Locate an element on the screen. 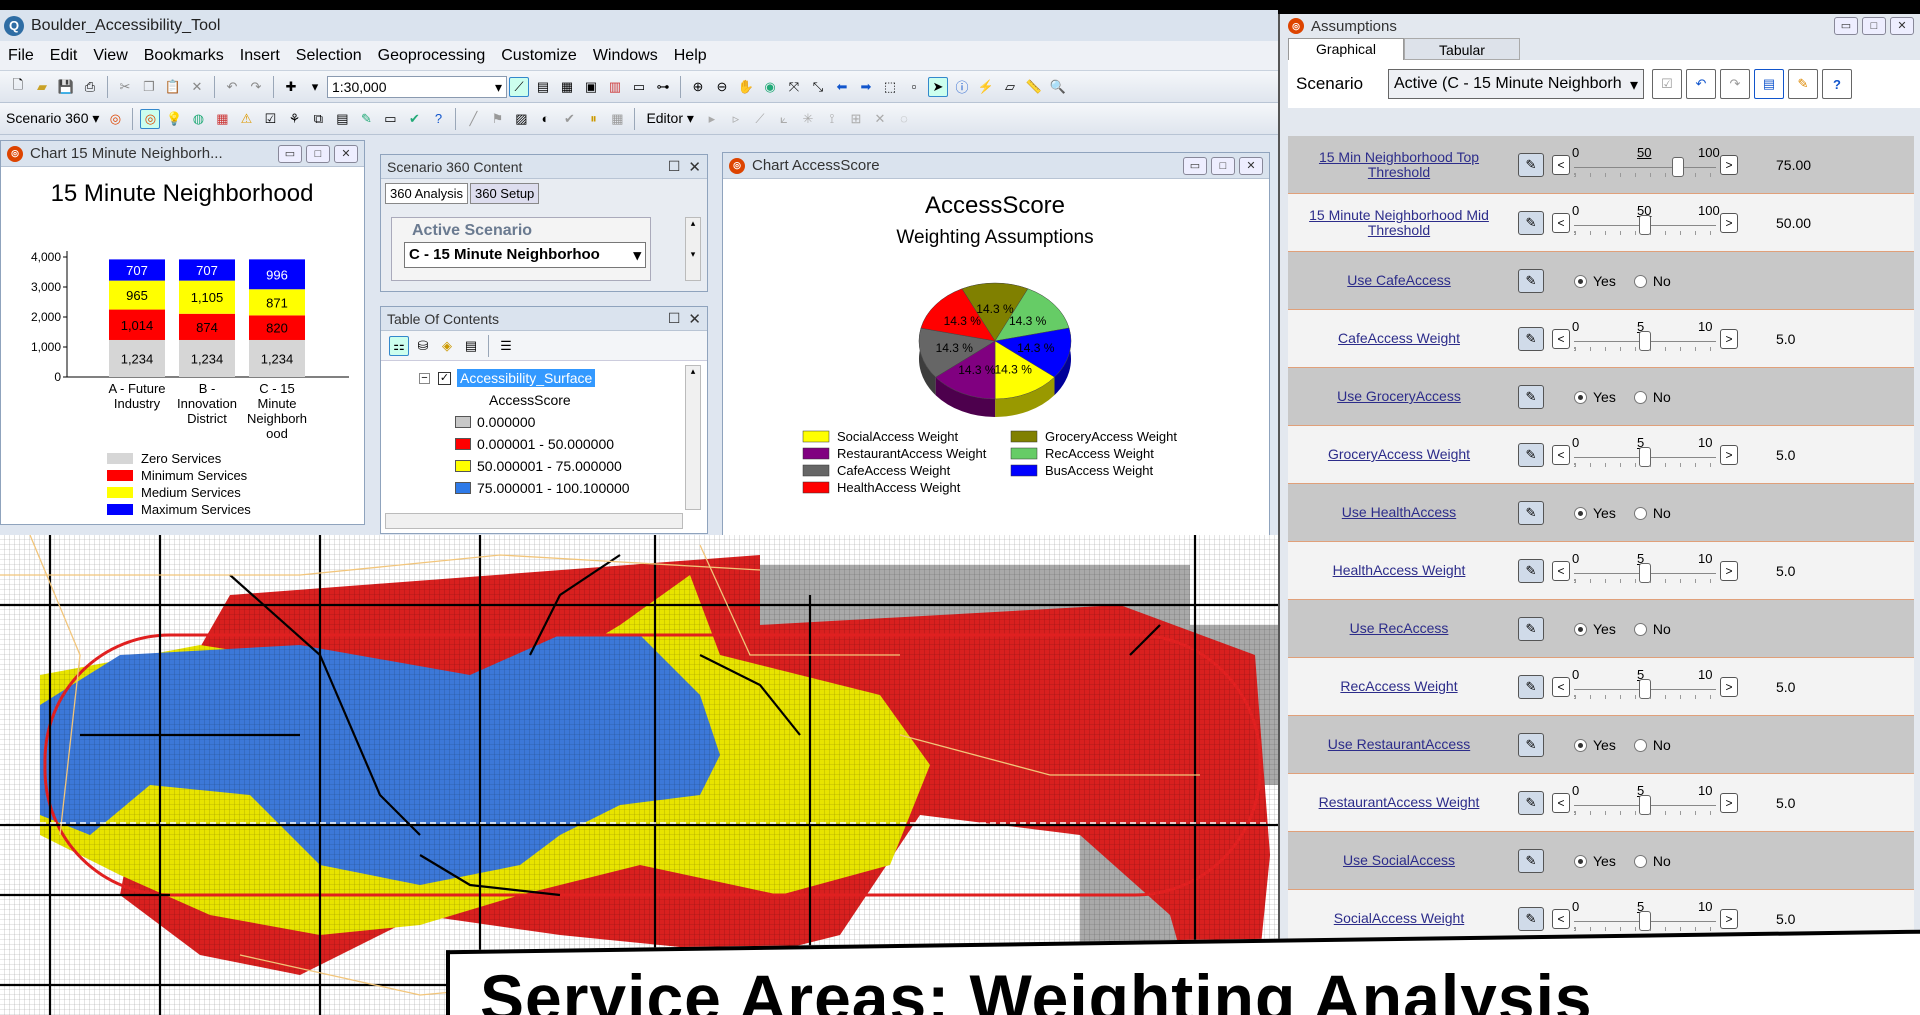 The height and width of the screenshot is (1015, 1920). arctoolbox-icon: ▥ is located at coordinates (615, 87).